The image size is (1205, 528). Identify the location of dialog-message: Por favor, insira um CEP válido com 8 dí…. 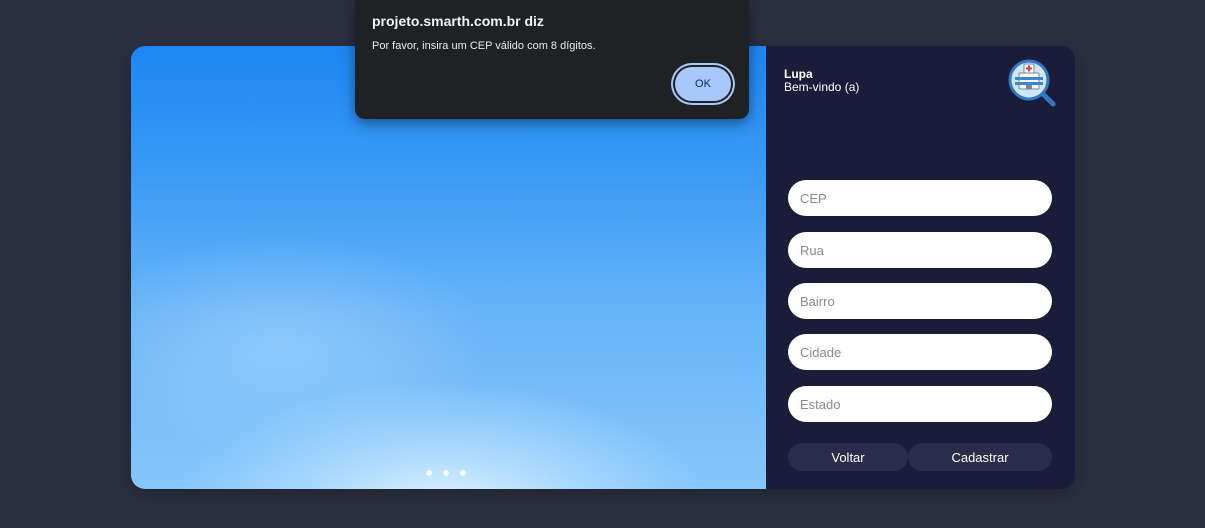
(484, 46).